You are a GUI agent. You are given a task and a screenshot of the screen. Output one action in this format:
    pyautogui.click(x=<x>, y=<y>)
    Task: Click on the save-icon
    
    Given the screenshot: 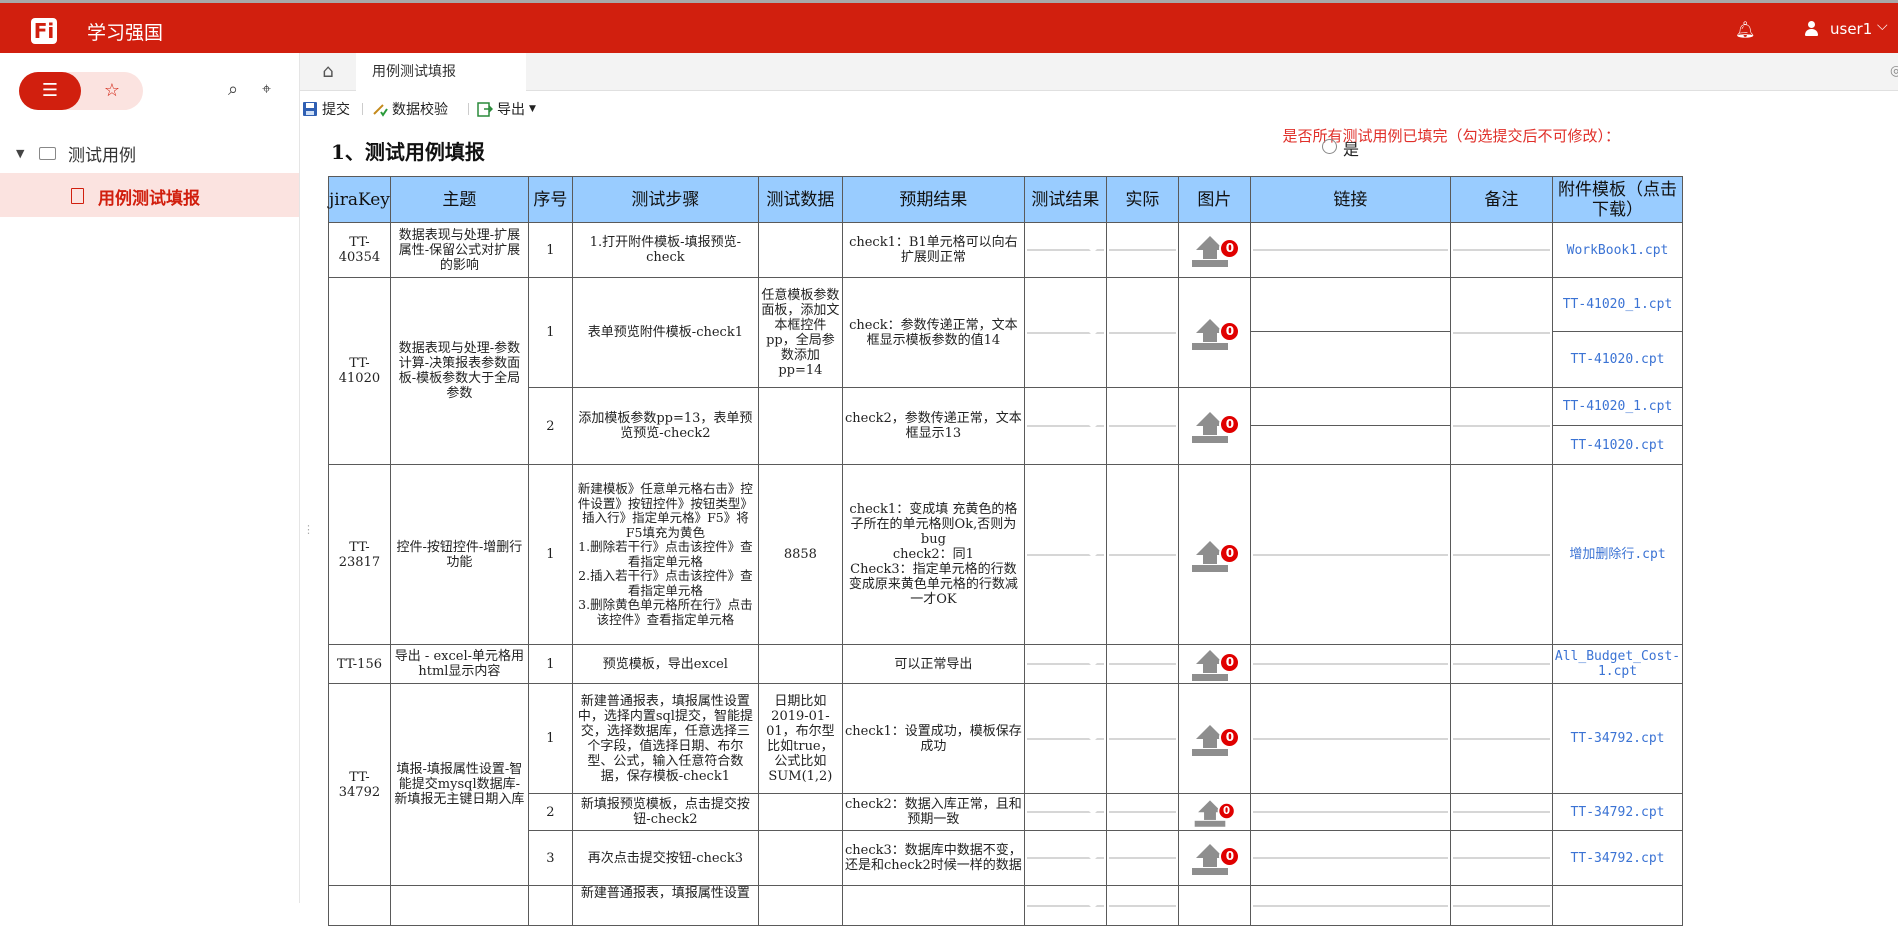 What is the action you would take?
    pyautogui.click(x=310, y=109)
    